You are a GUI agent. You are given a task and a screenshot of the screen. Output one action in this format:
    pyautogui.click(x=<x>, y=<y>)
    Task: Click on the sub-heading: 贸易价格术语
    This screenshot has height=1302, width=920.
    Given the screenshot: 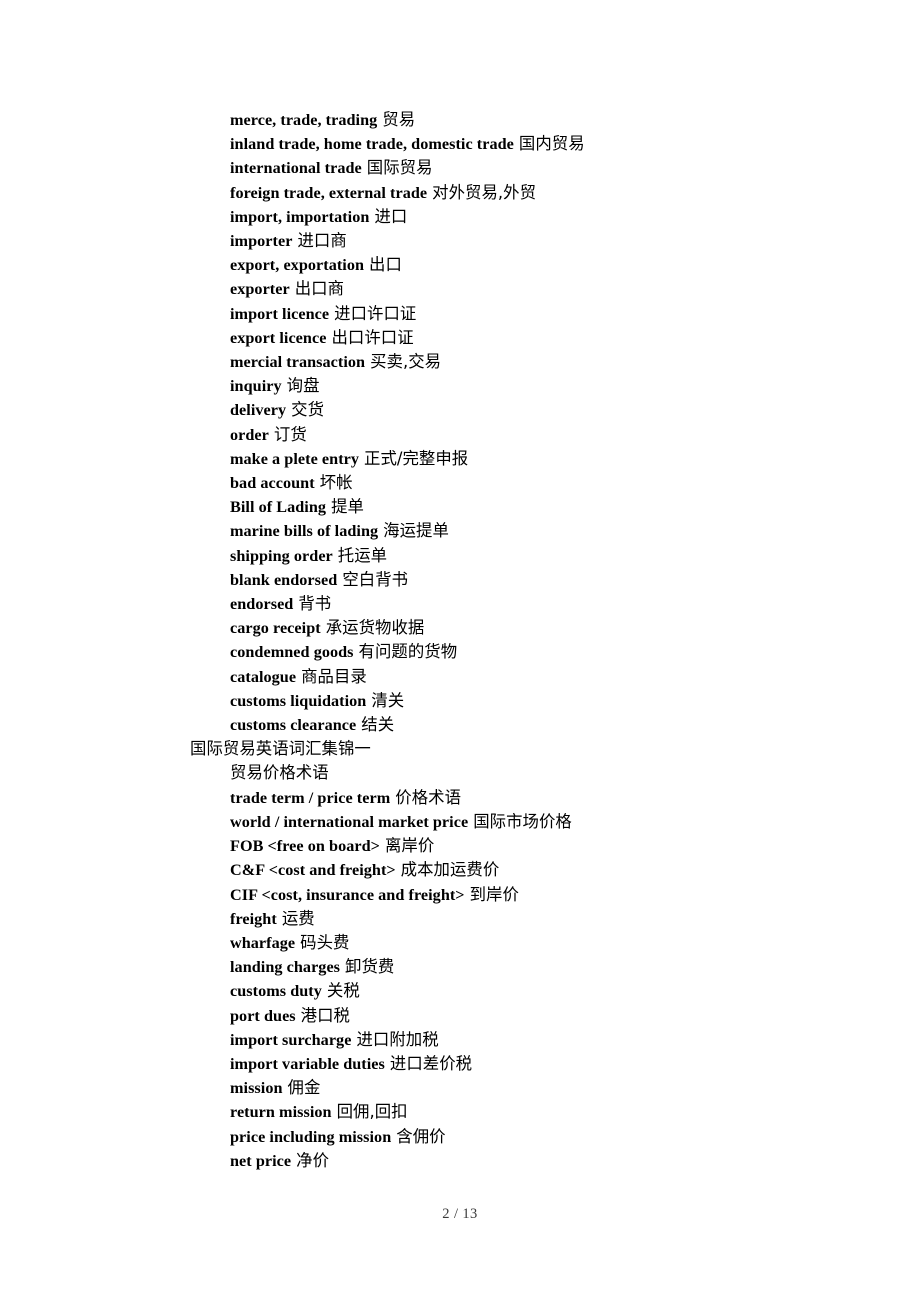 What is the action you would take?
    pyautogui.click(x=540, y=773)
    